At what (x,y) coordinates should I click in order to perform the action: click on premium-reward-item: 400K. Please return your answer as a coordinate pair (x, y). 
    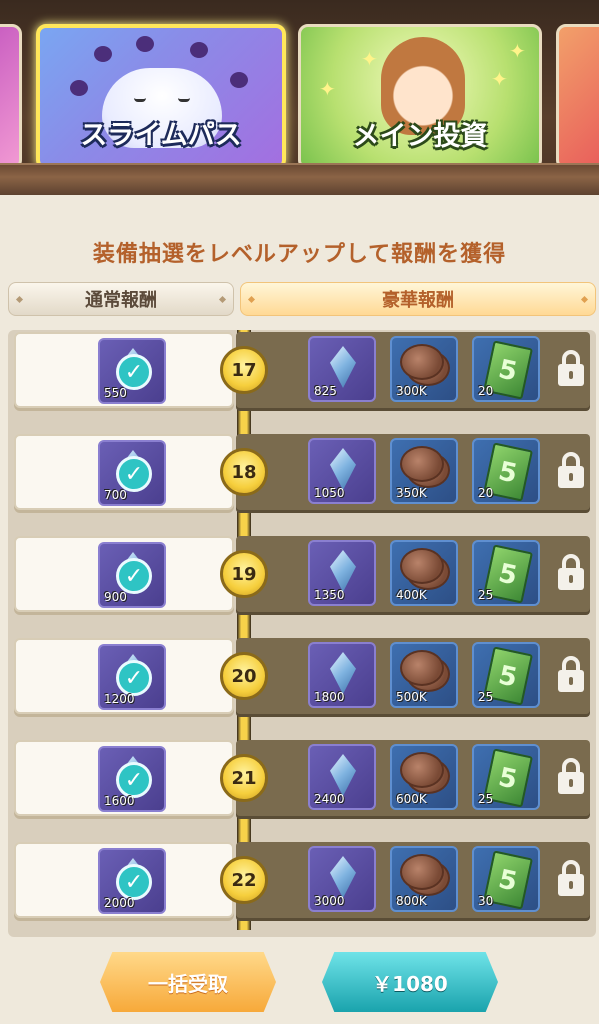
    Looking at the image, I should click on (424, 573).